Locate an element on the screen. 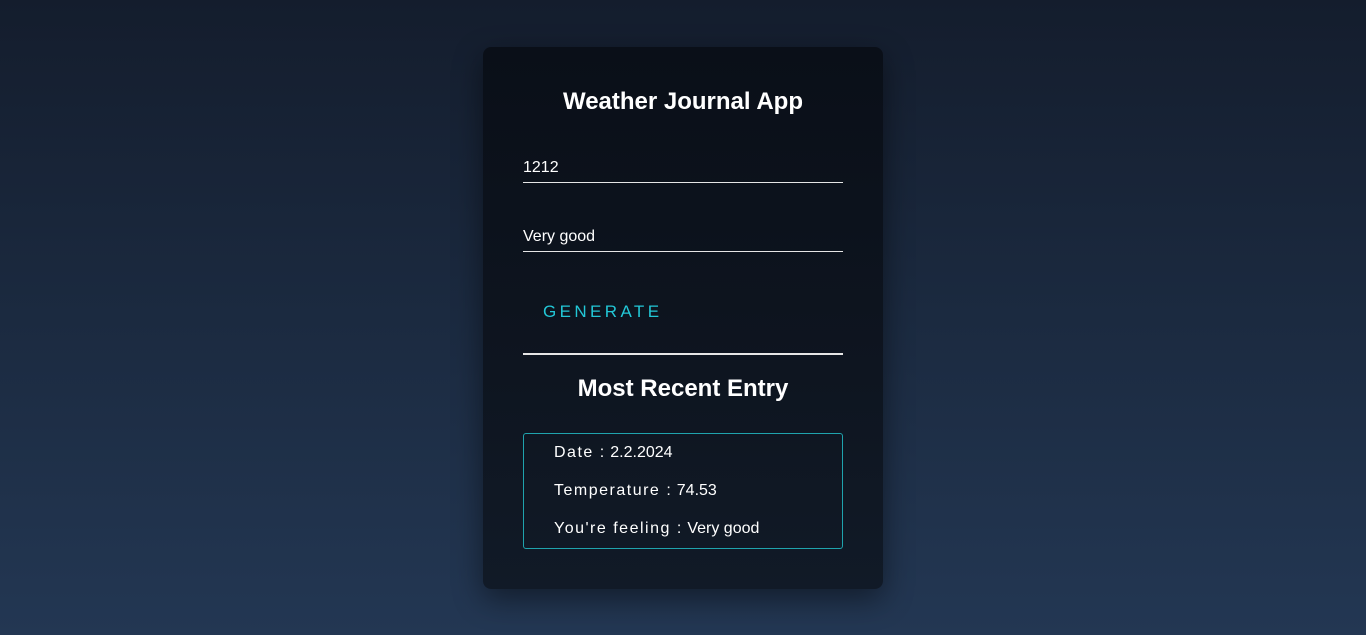  entry-temp-row: Temperature:74.53 is located at coordinates (635, 491).